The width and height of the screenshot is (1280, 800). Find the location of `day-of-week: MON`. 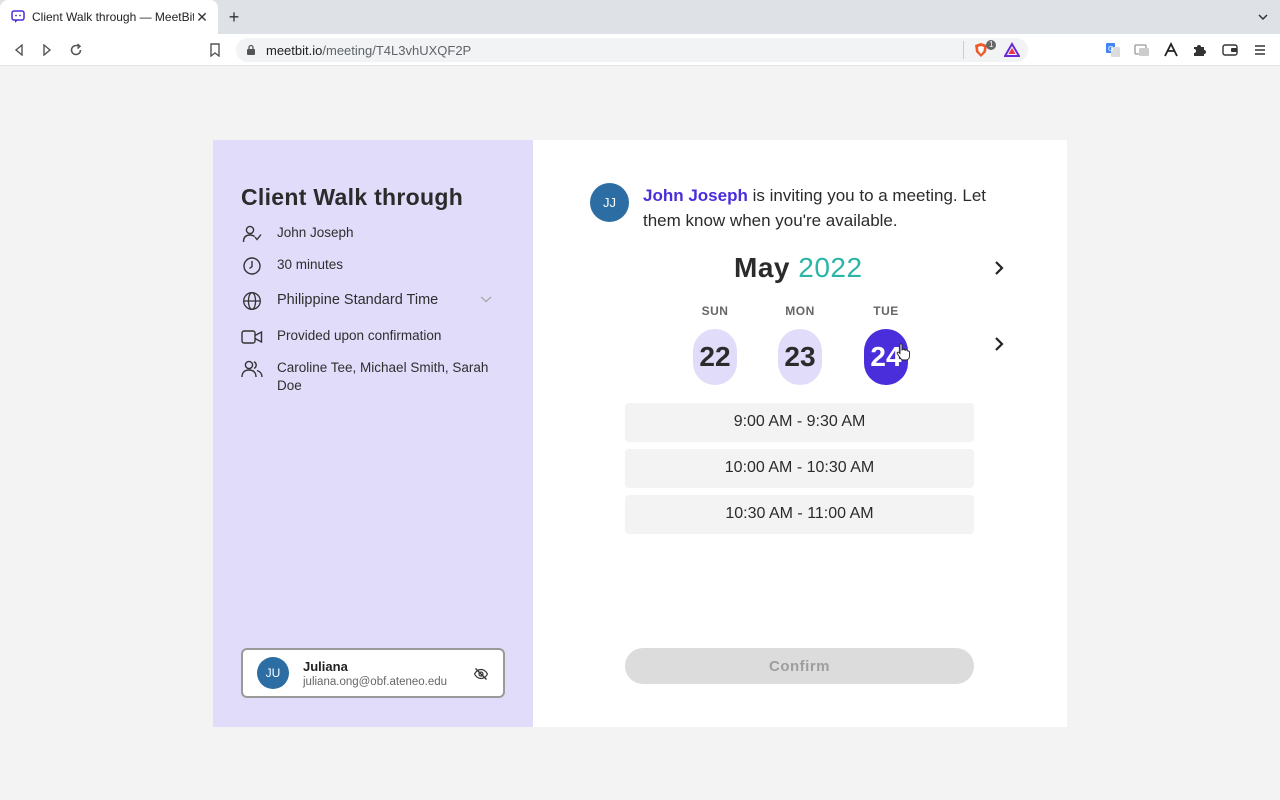

day-of-week: MON is located at coordinates (800, 311).